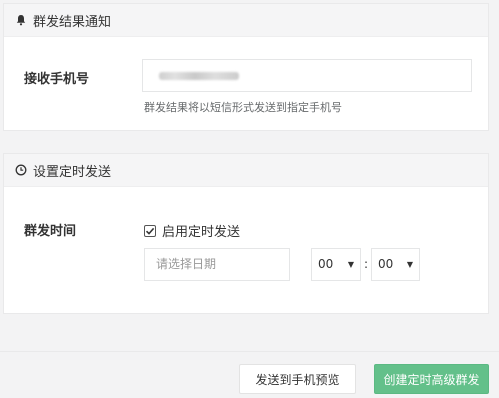 The height and width of the screenshot is (398, 499). What do you see at coordinates (21, 170) in the screenshot?
I see `clock-icon` at bounding box center [21, 170].